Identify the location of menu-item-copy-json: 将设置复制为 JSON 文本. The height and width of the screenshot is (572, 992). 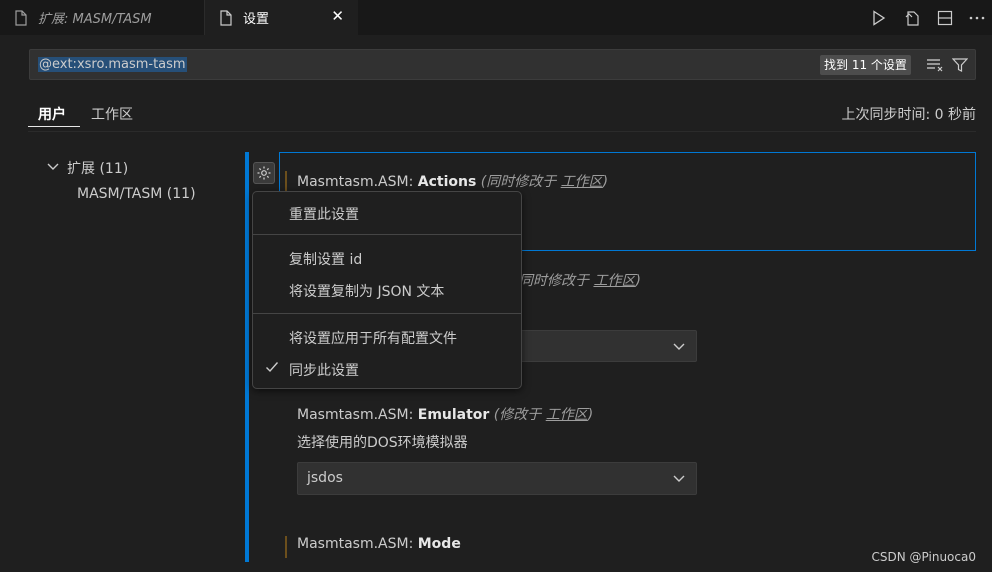
(387, 291).